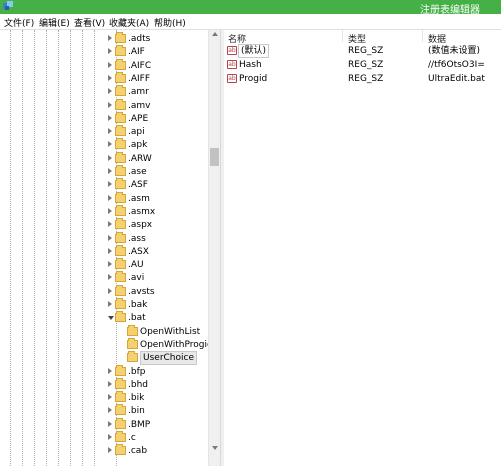 The image size is (501, 466). Describe the element at coordinates (215, 34) in the screenshot. I see `scroll-up-icon` at that location.